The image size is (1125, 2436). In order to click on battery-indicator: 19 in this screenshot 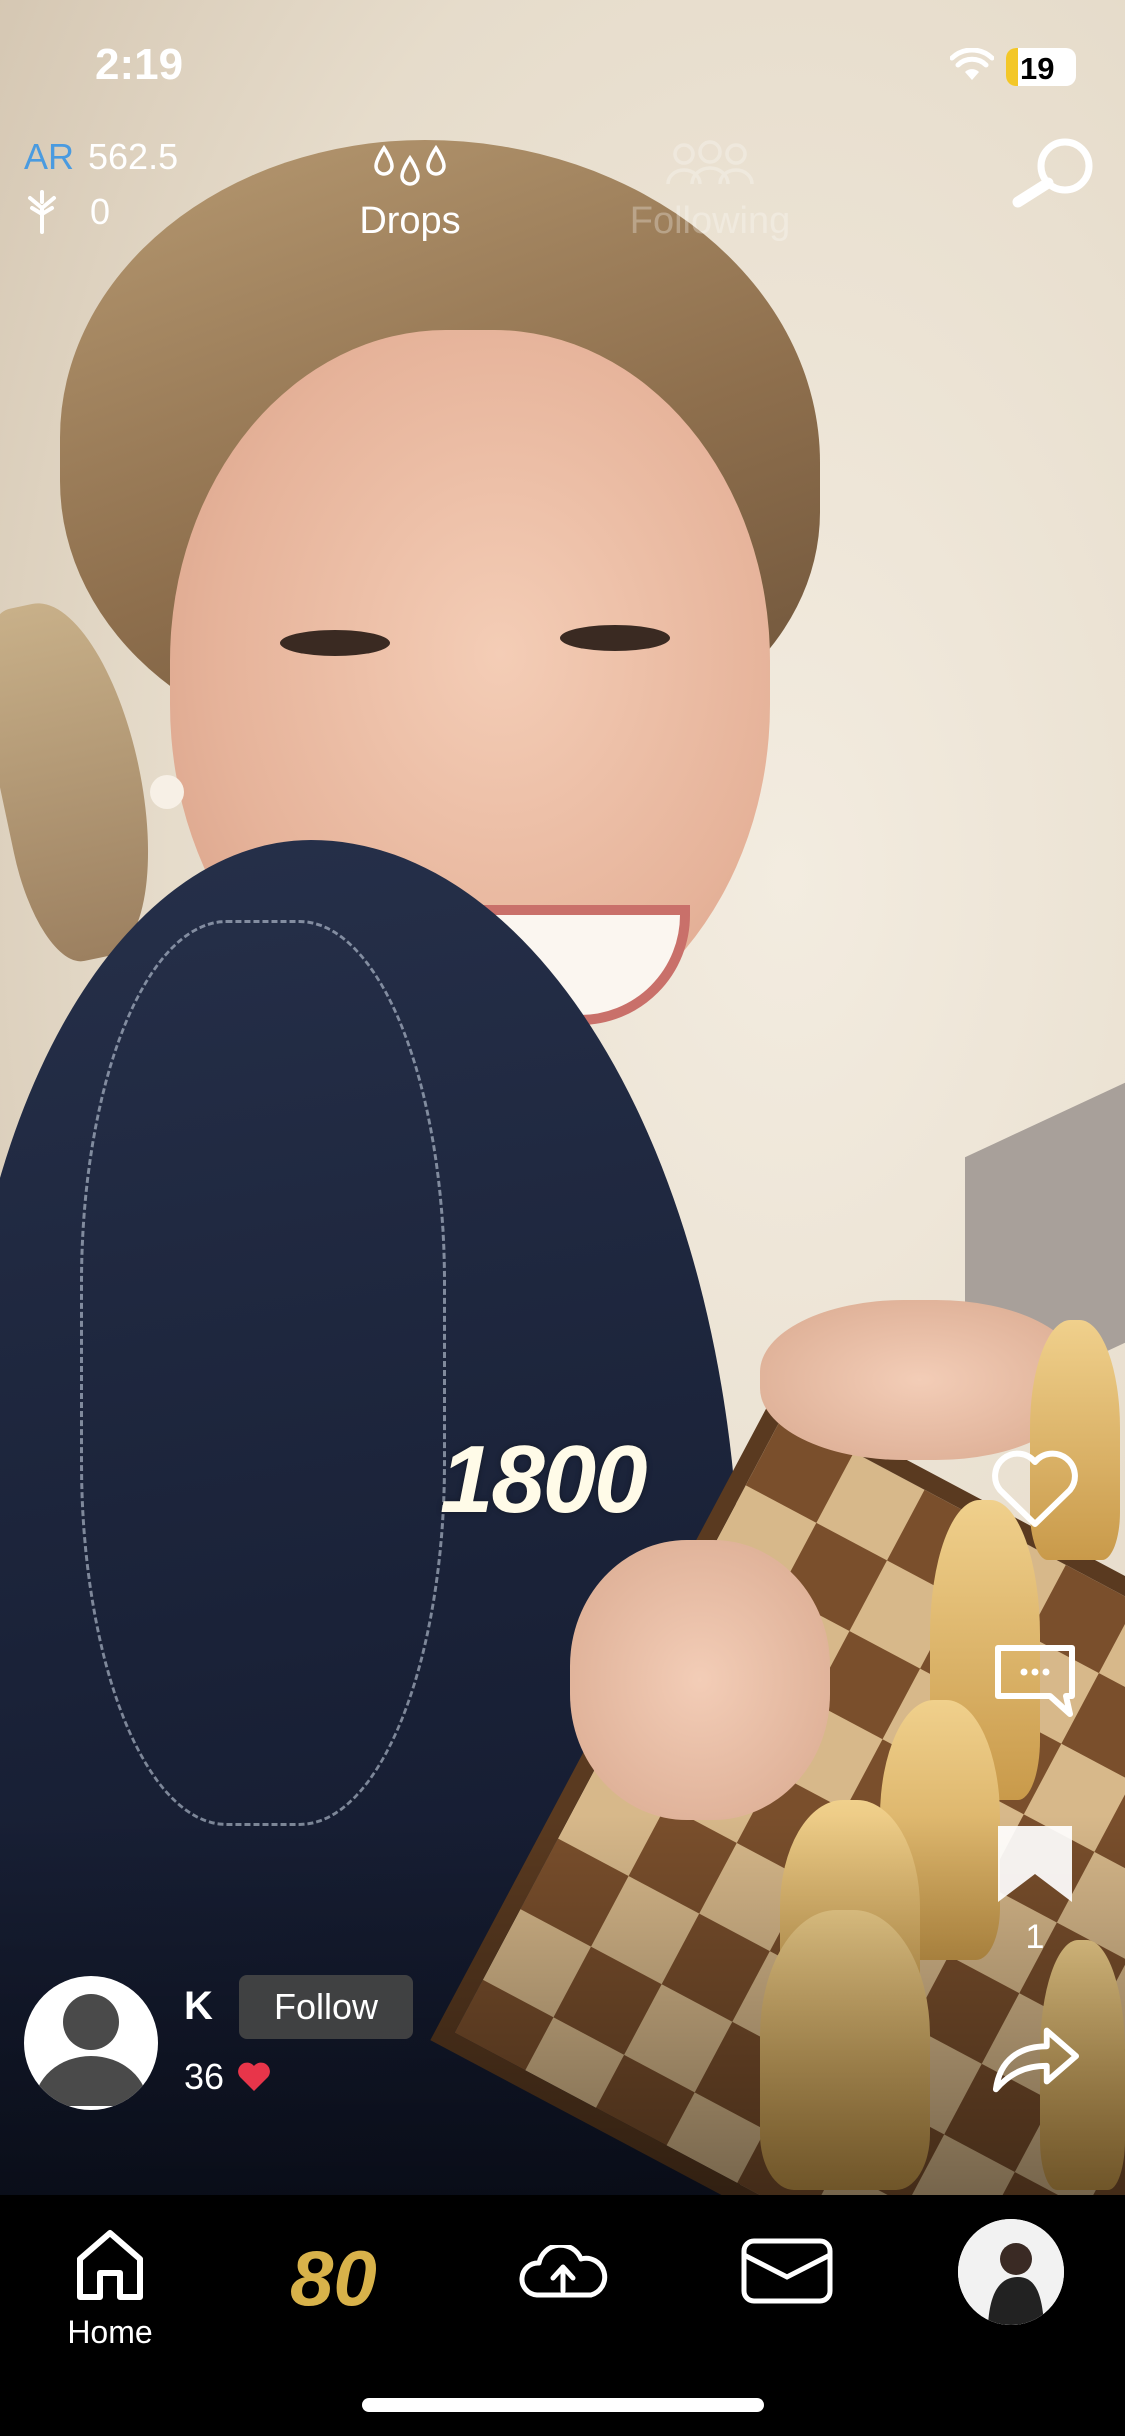, I will do `click(1041, 67)`.